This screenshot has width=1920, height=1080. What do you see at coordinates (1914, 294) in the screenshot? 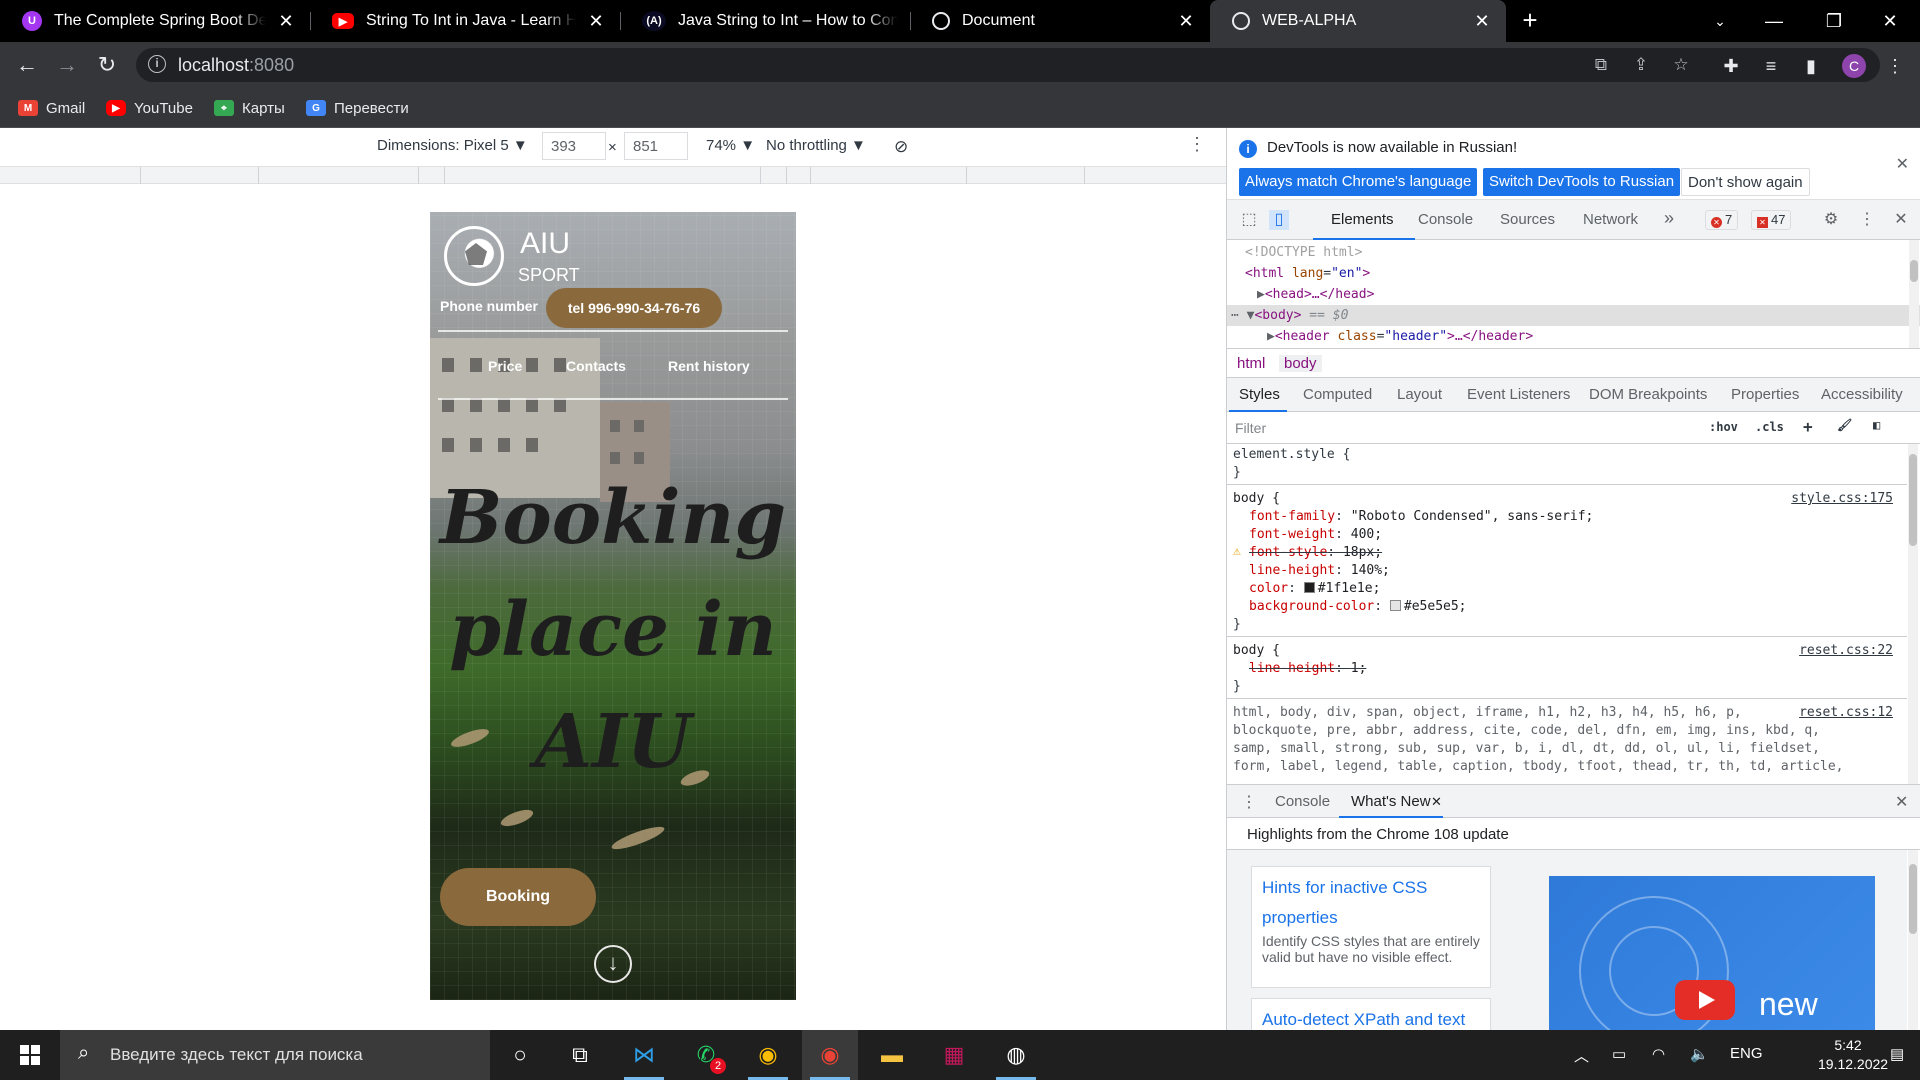
I see `dom-scrollbar` at bounding box center [1914, 294].